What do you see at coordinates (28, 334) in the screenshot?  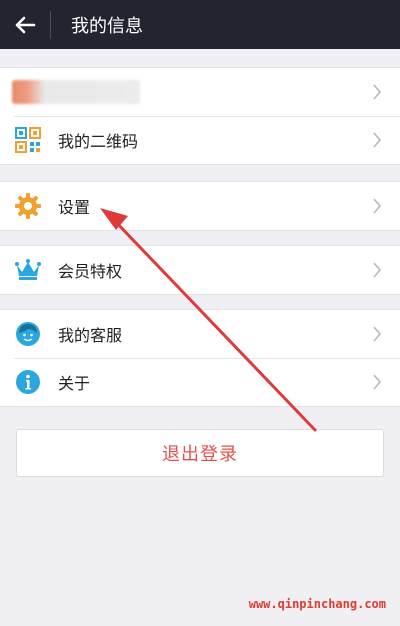 I see `service-icon` at bounding box center [28, 334].